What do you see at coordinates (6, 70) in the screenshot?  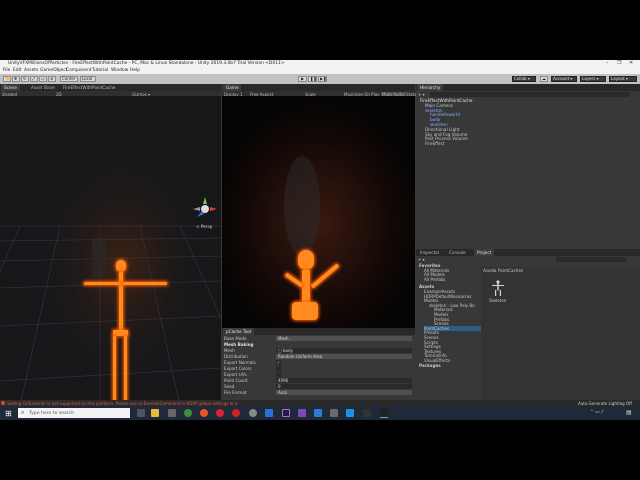 I see `menu-file: File` at bounding box center [6, 70].